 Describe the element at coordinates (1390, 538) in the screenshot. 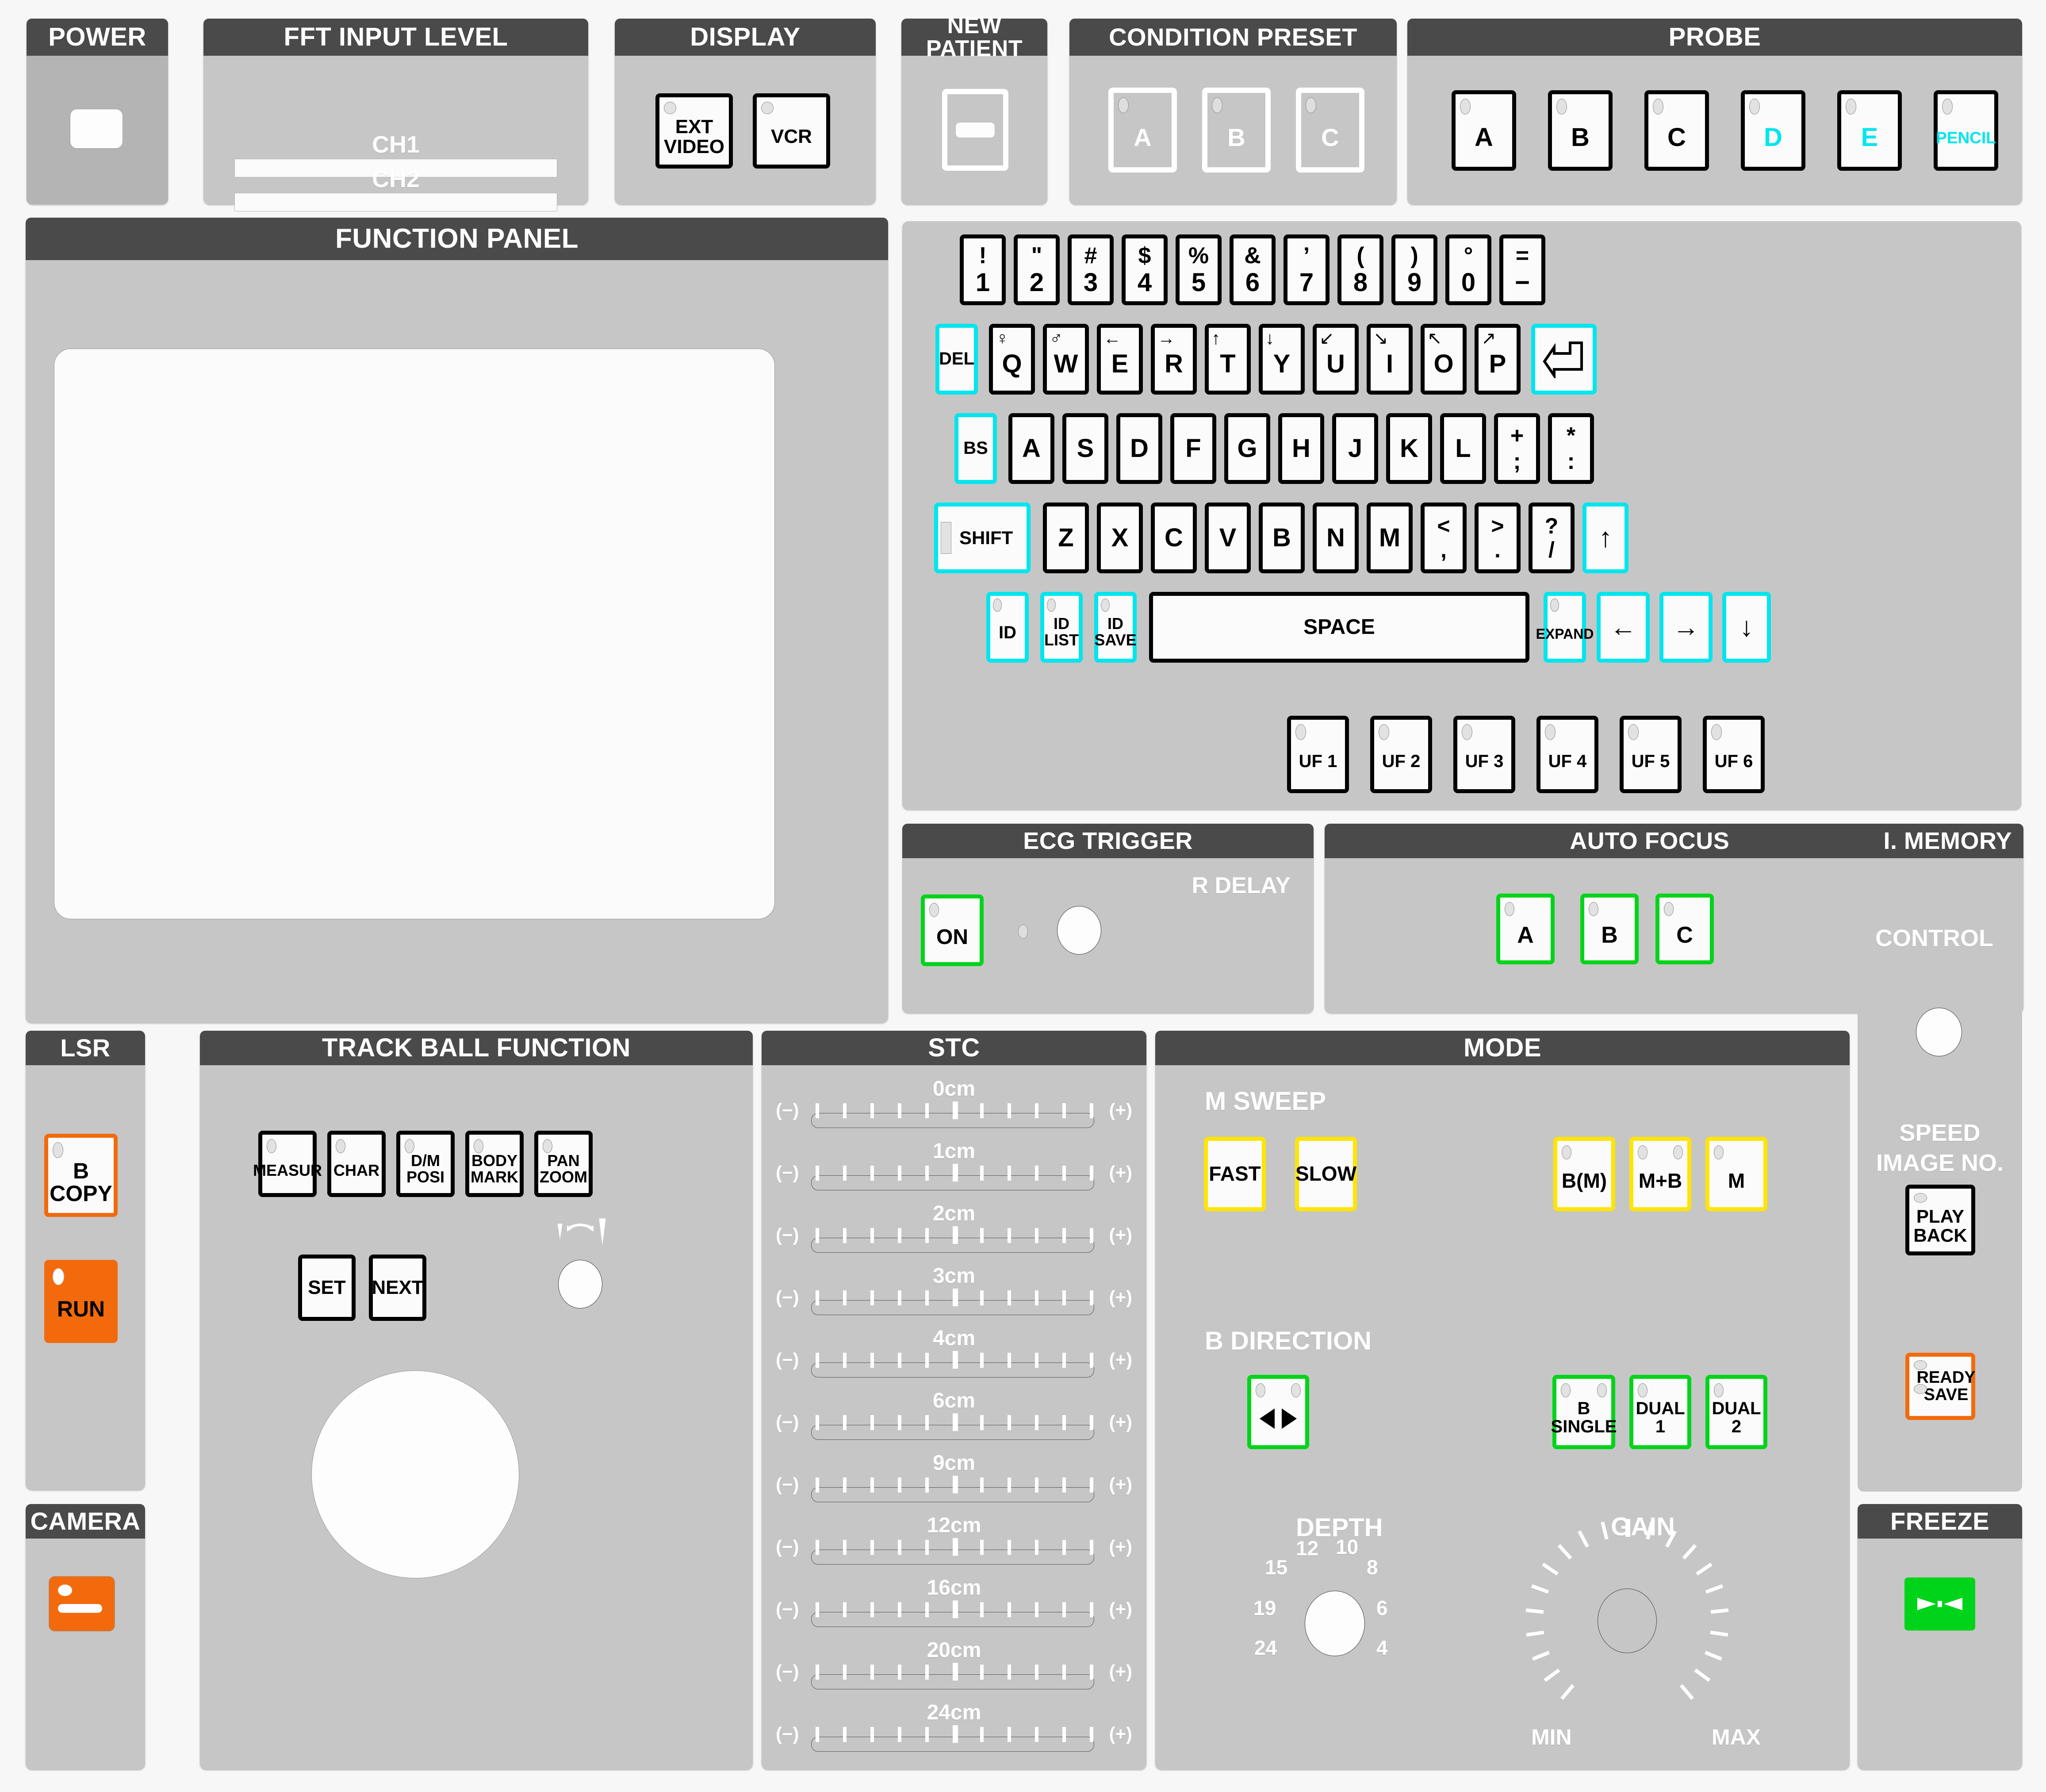

I see `key-M: M` at that location.